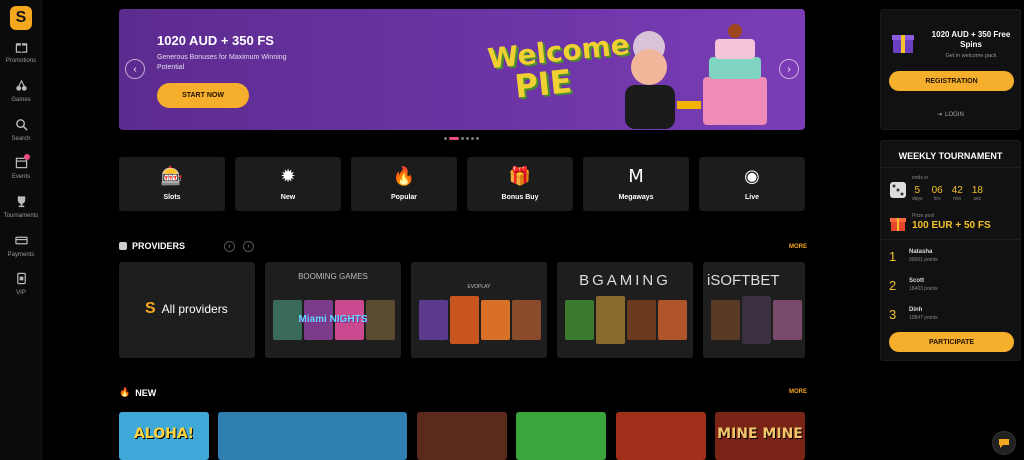 This screenshot has height=460, width=1024. I want to click on slot-machine-icon: 🎰, so click(172, 176).